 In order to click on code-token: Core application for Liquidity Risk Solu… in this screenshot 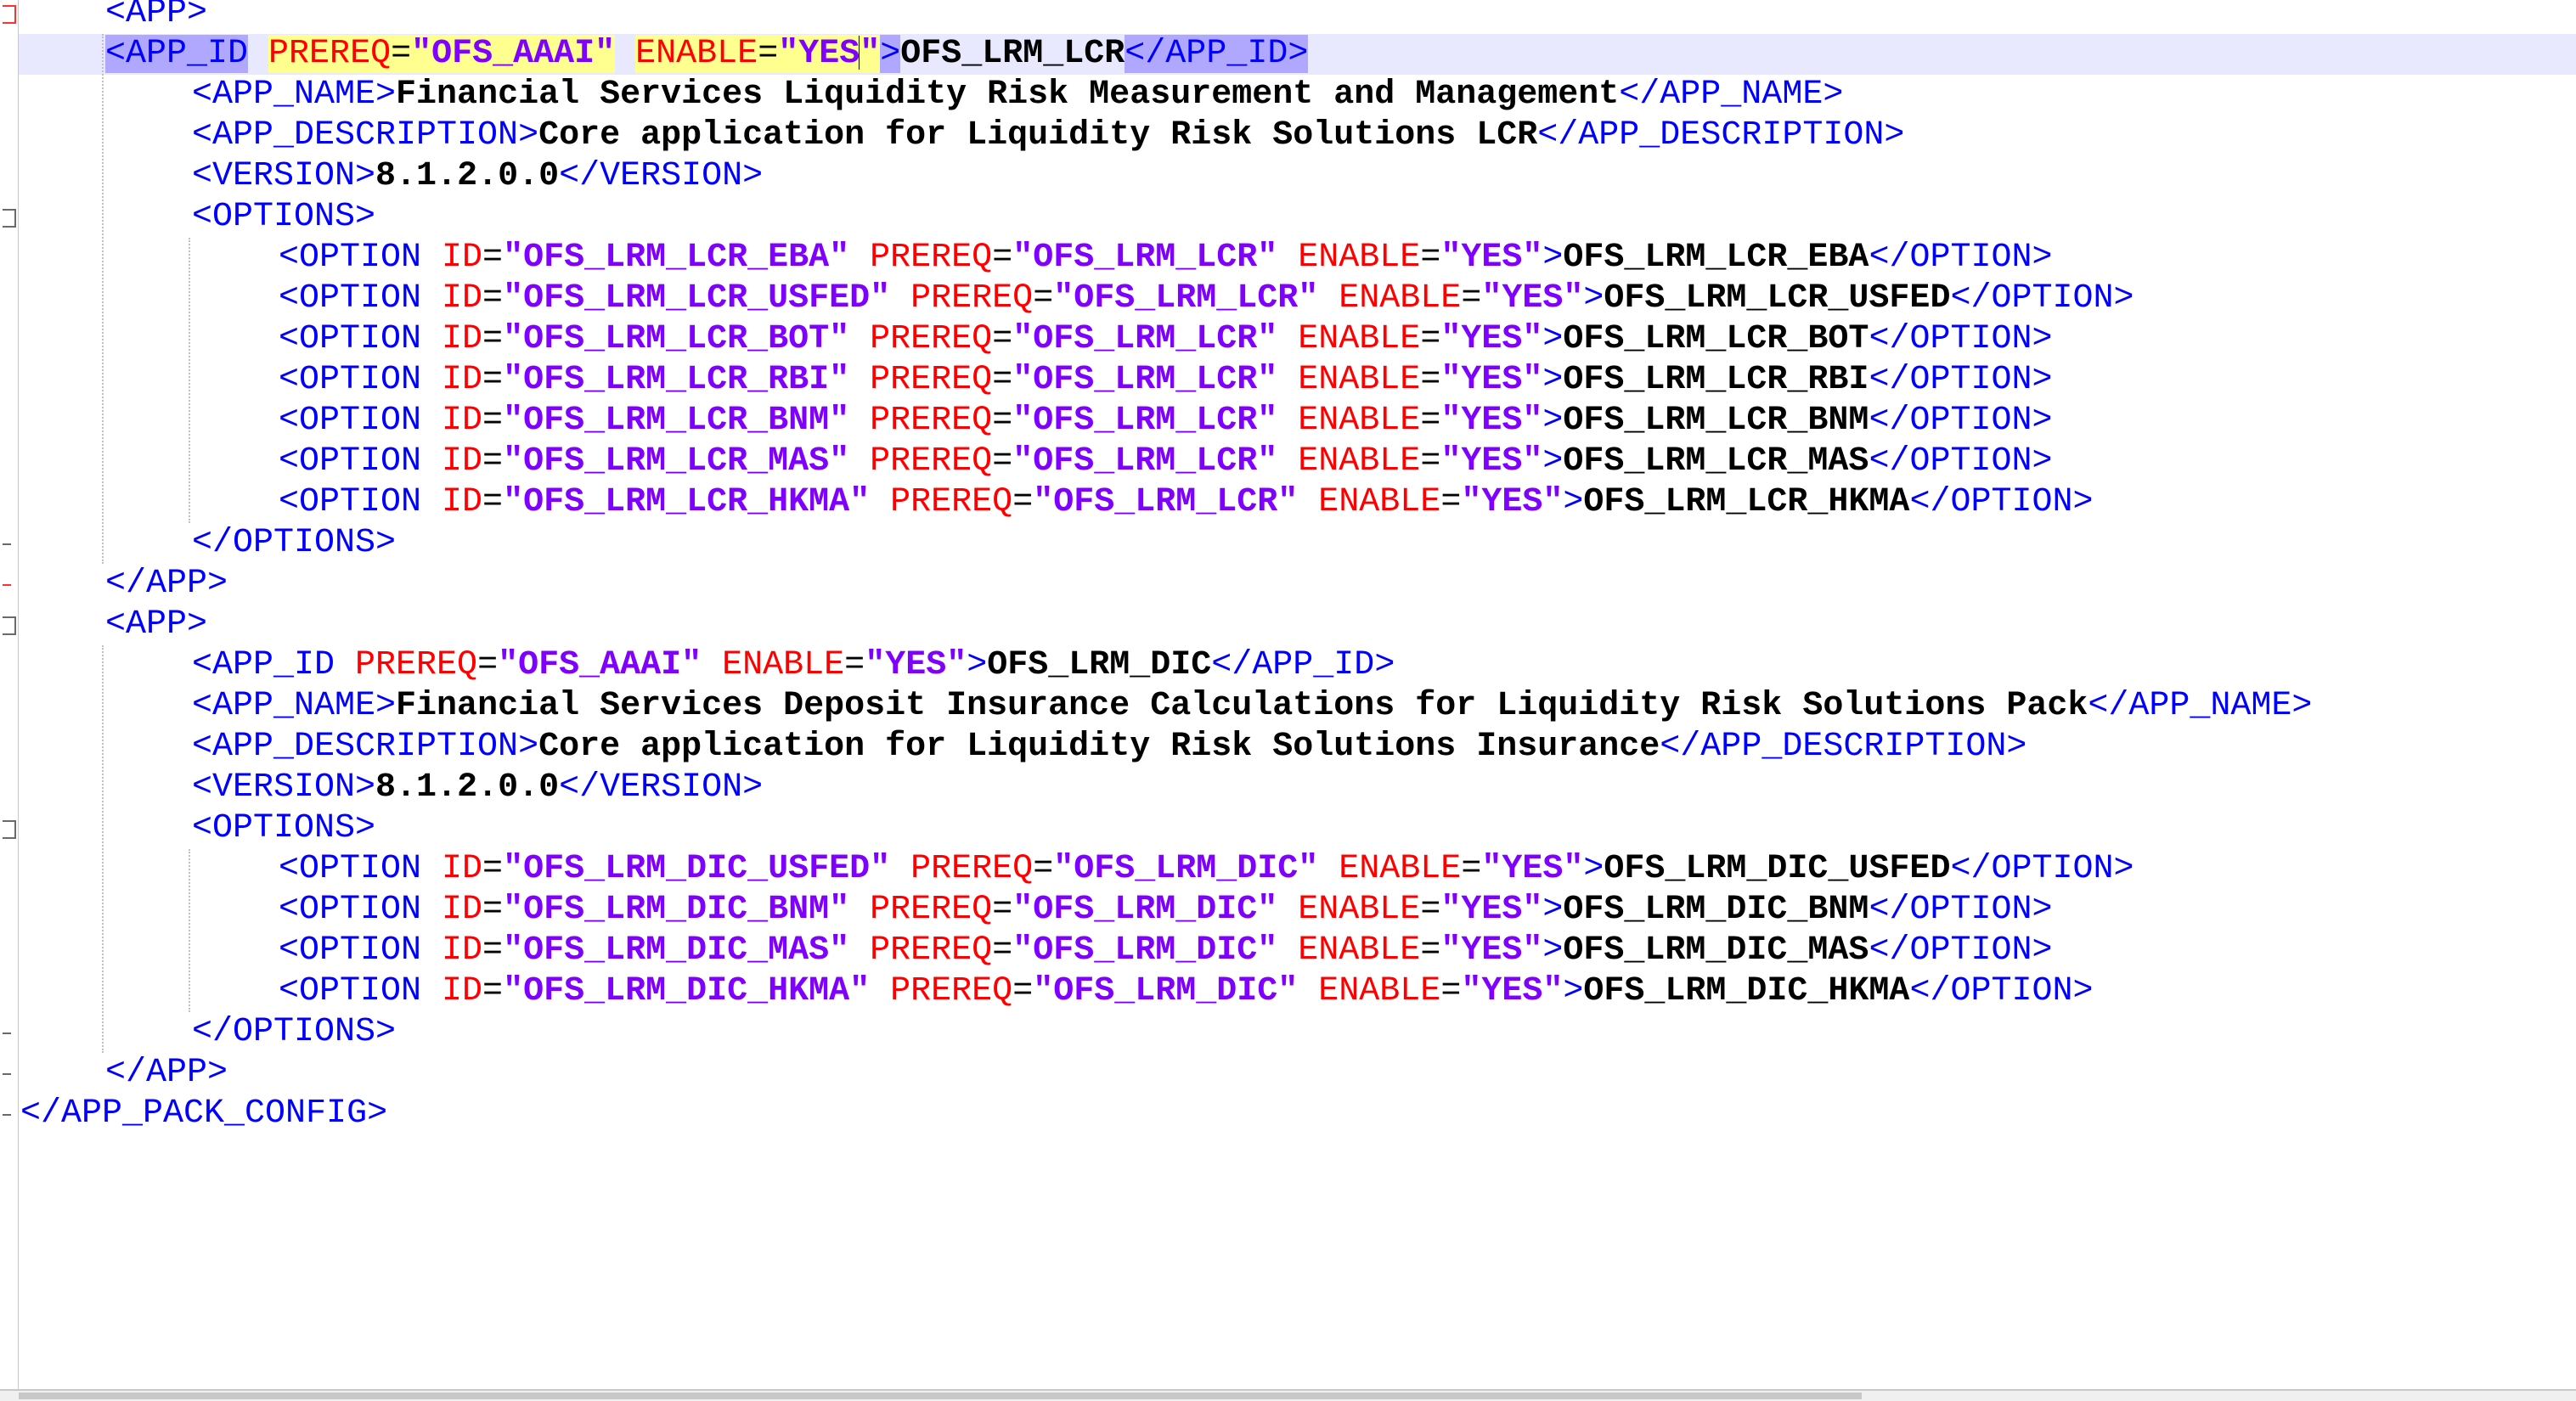, I will do `click(1099, 747)`.